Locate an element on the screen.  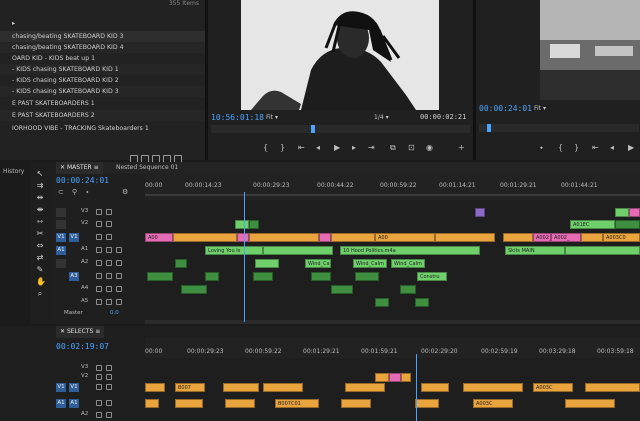
clip: Loving You Is is located at coordinates (234, 250).